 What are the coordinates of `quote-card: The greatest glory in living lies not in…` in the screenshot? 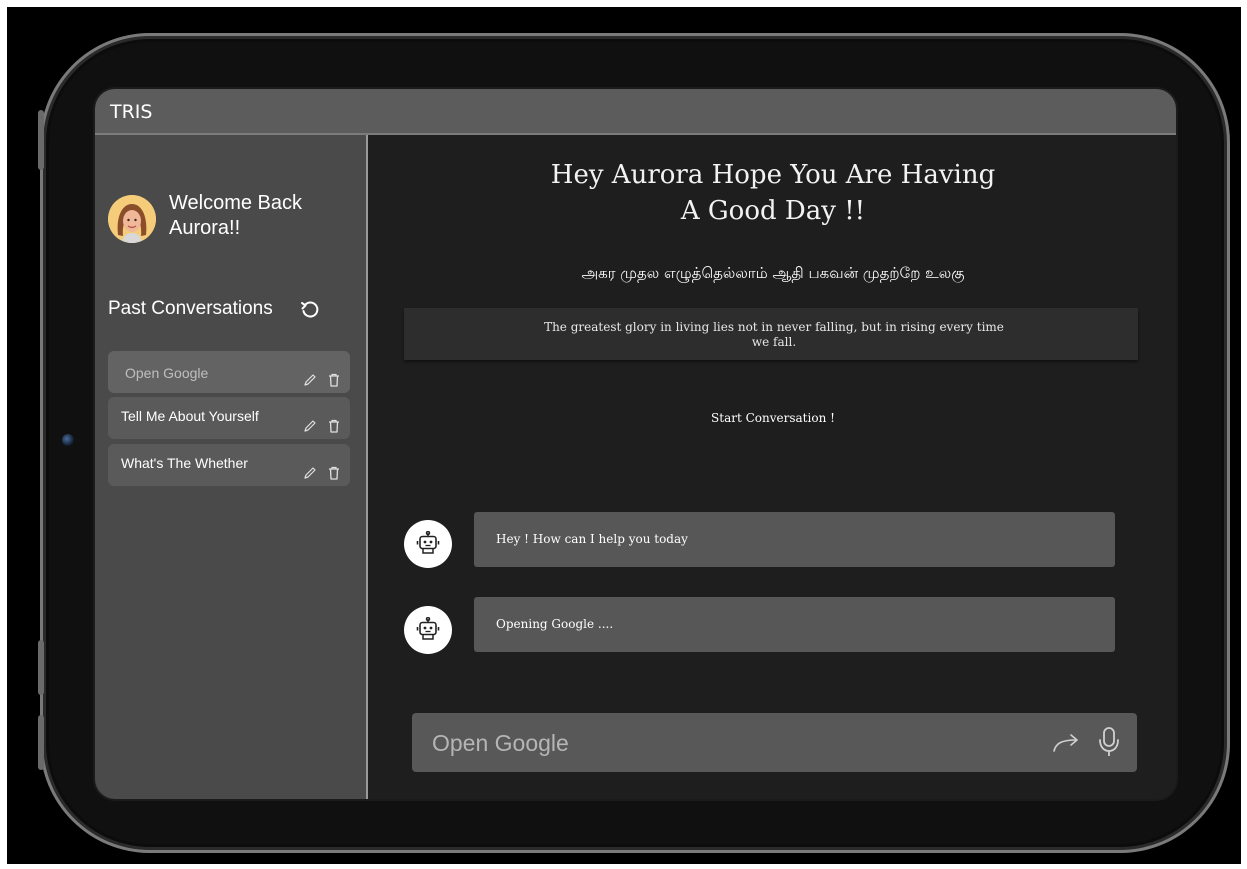 It's located at (771, 334).